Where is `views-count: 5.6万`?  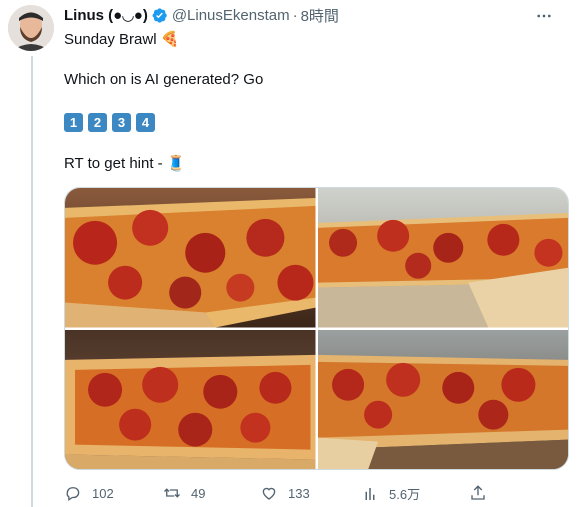 views-count: 5.6万 is located at coordinates (405, 494).